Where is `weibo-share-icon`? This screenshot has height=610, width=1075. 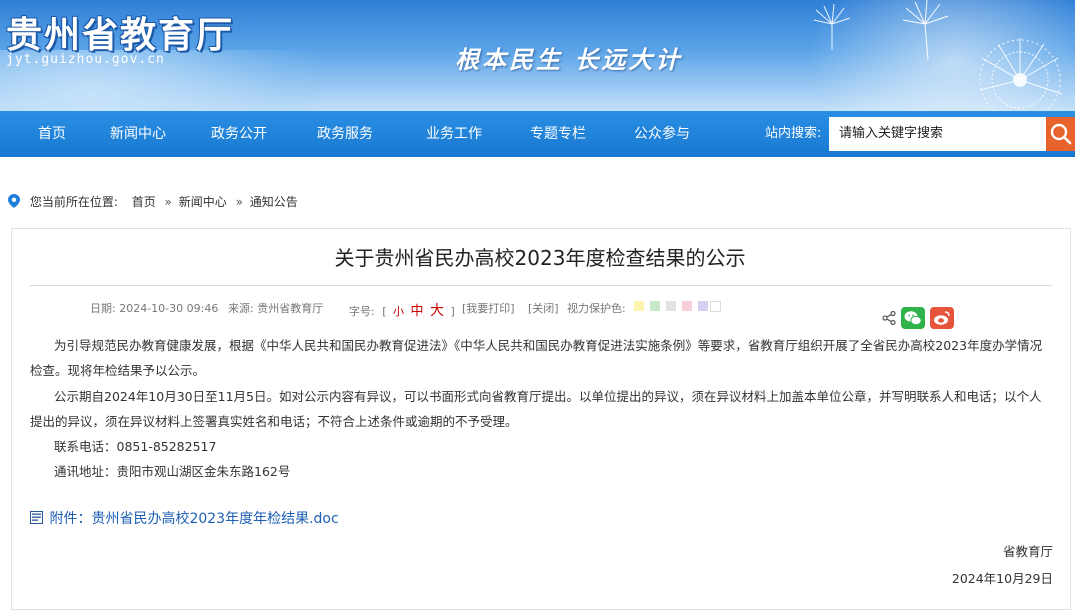
weibo-share-icon is located at coordinates (942, 318).